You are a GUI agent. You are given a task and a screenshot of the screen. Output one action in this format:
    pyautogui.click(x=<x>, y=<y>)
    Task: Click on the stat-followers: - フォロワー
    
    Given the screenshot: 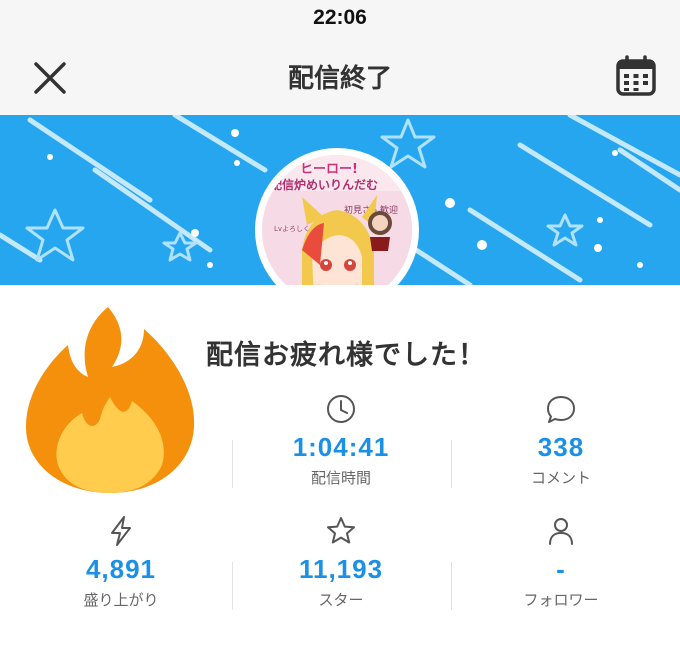 What is the action you would take?
    pyautogui.click(x=561, y=562)
    